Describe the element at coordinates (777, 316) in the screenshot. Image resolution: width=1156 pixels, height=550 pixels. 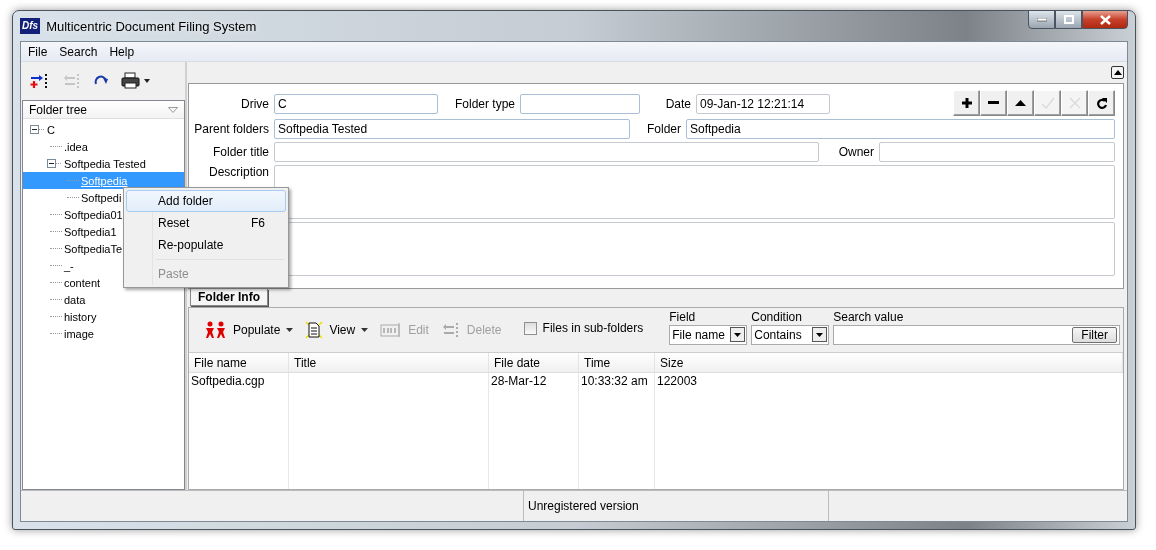
I see `field-label: Condition` at that location.